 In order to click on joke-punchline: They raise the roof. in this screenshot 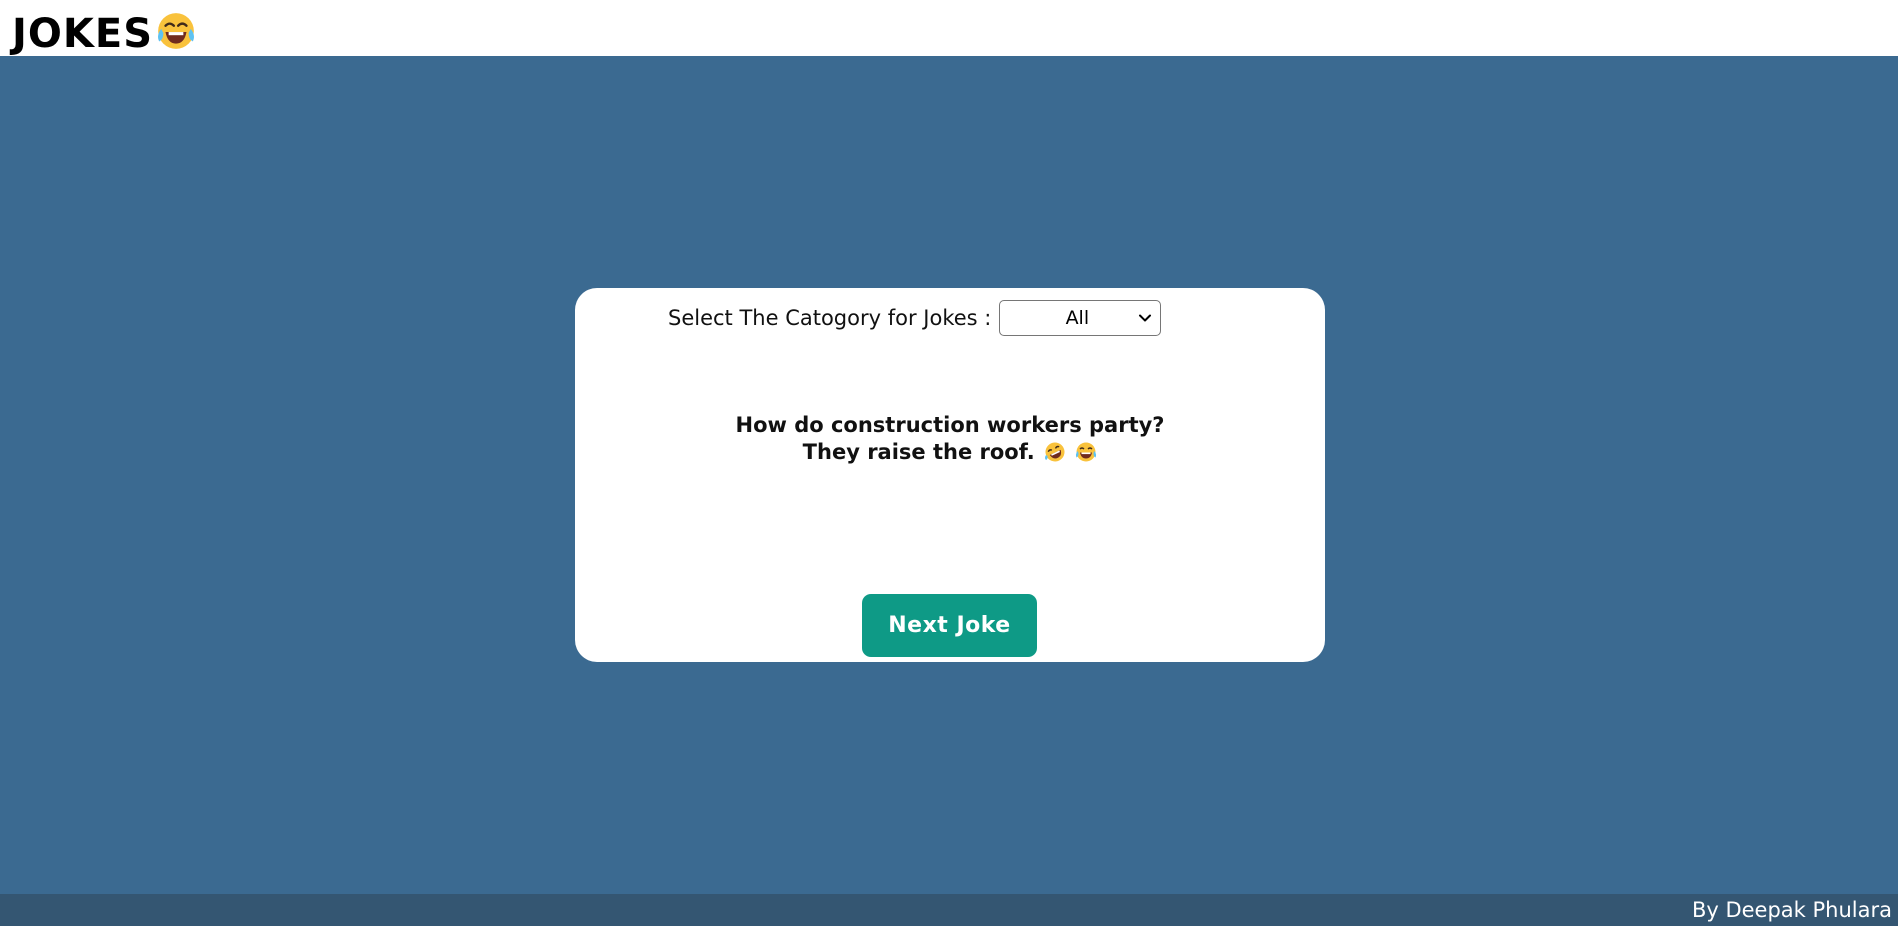, I will do `click(919, 452)`.